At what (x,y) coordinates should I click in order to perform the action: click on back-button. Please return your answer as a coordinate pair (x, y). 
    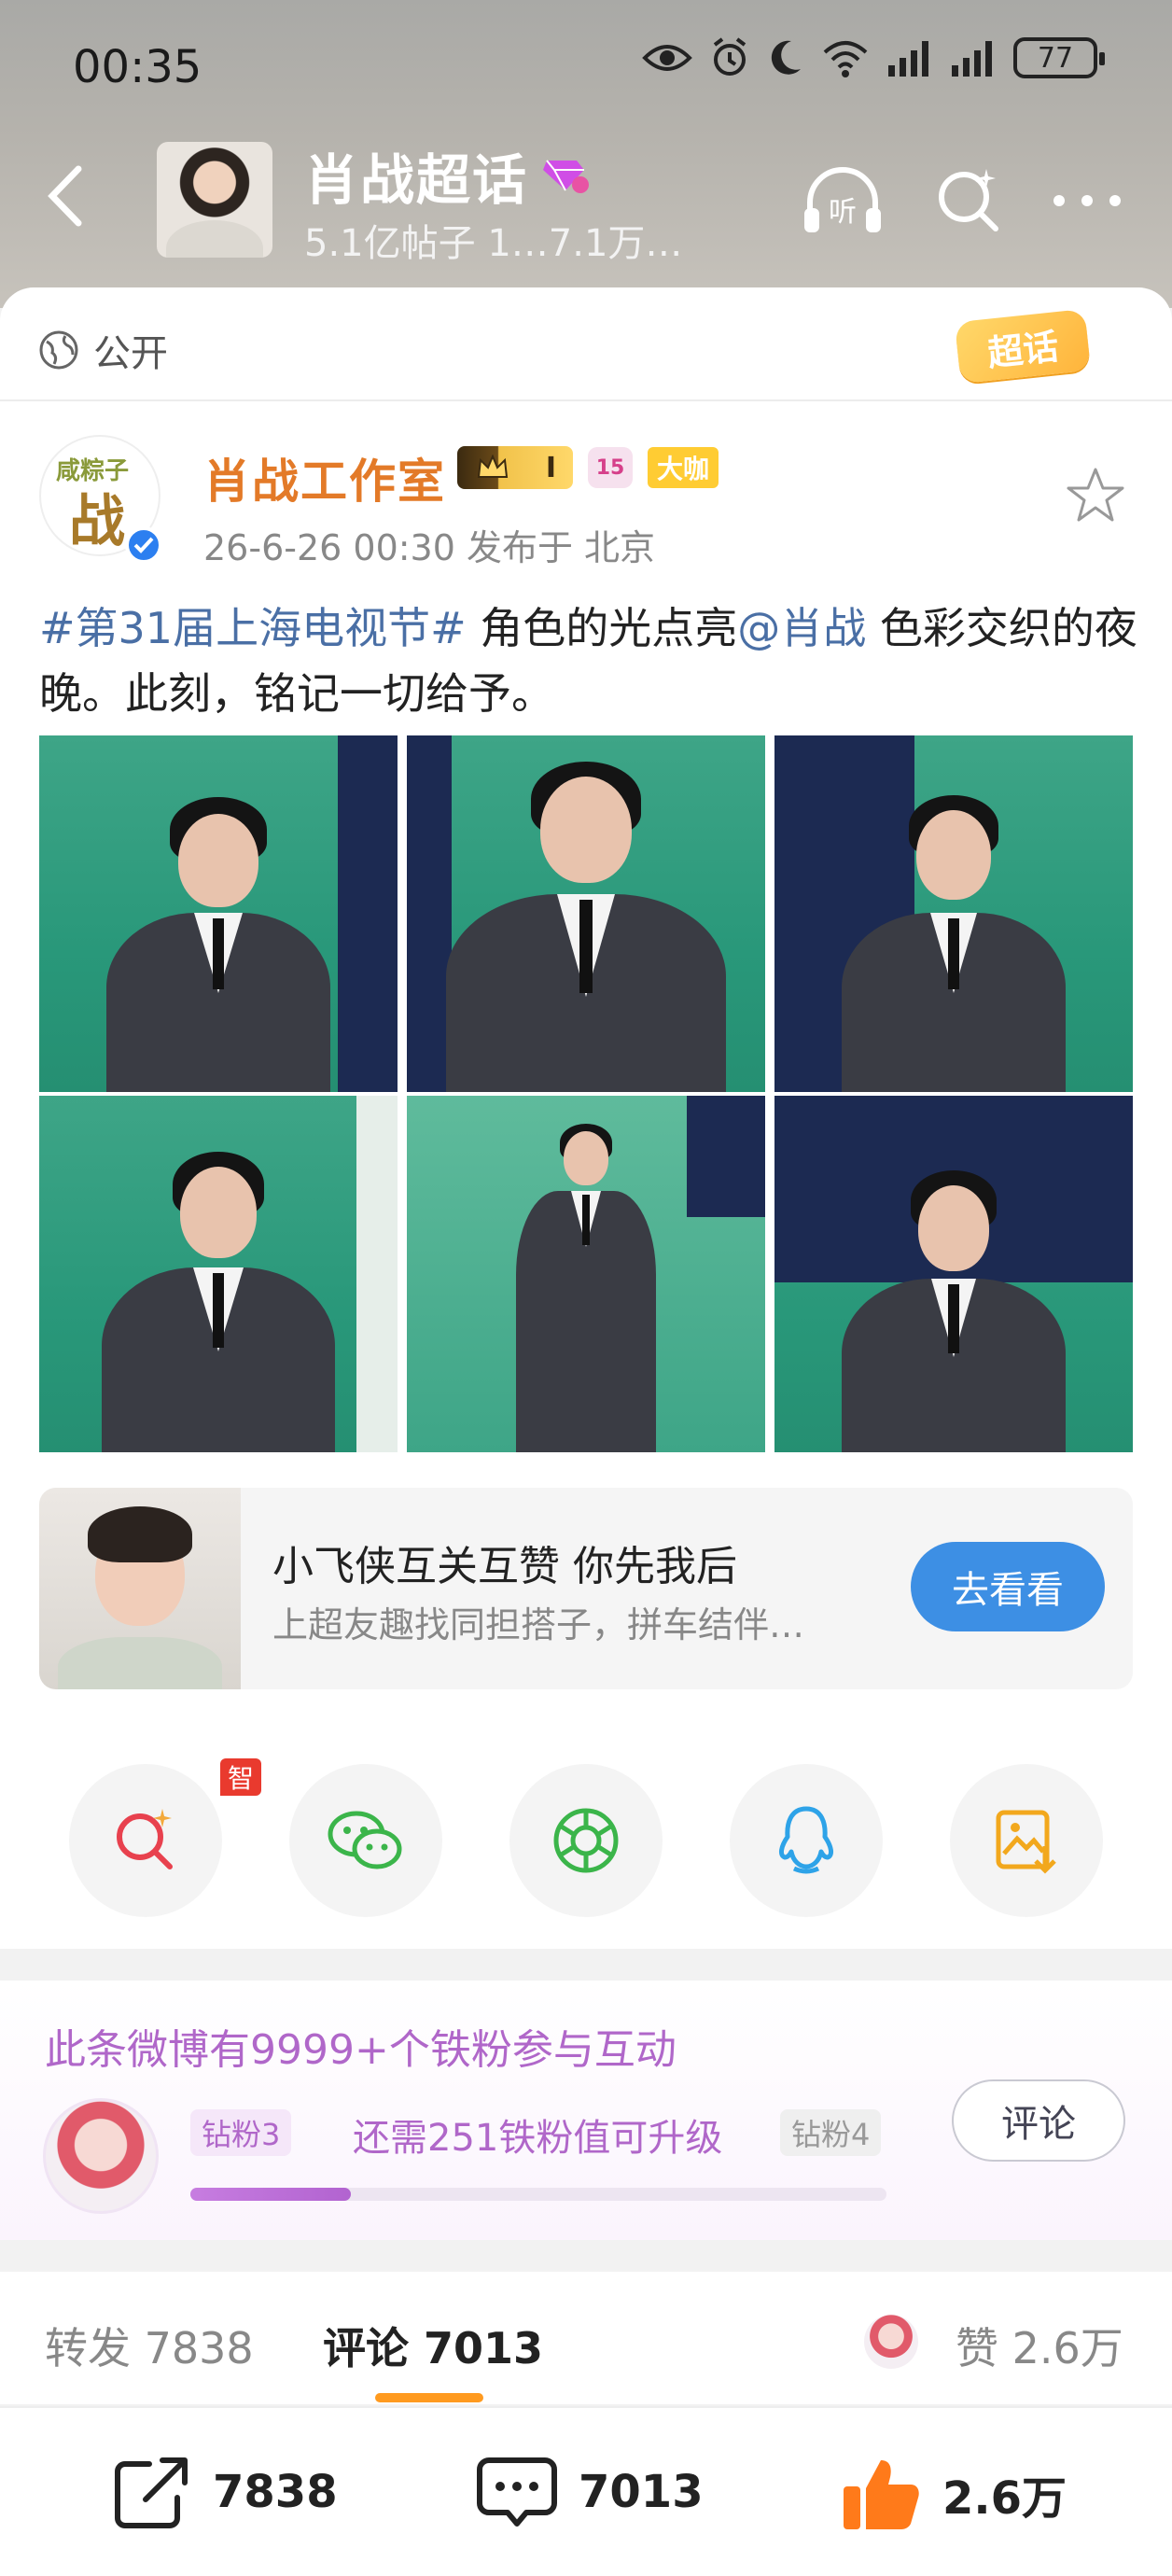
    Looking at the image, I should click on (65, 196).